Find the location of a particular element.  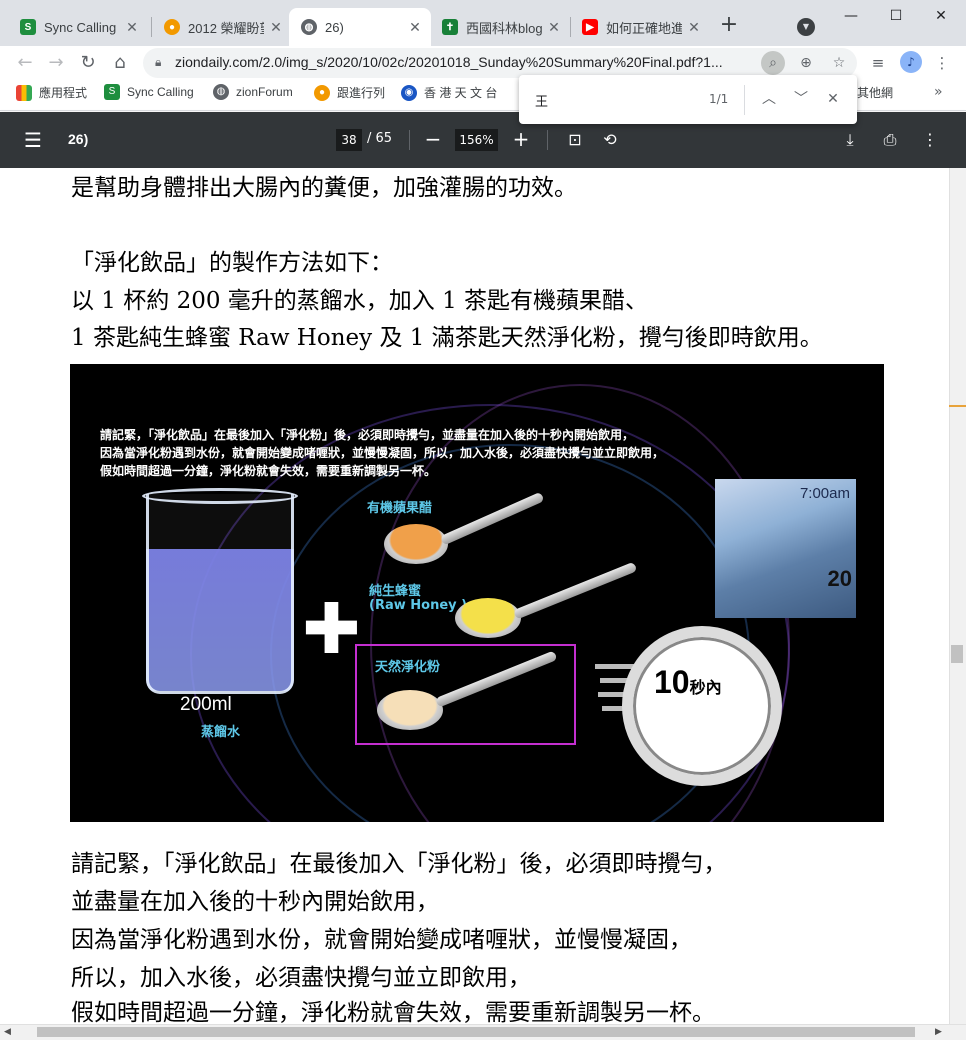

lock-icon: 🔒︎ is located at coordinates (158, 62).